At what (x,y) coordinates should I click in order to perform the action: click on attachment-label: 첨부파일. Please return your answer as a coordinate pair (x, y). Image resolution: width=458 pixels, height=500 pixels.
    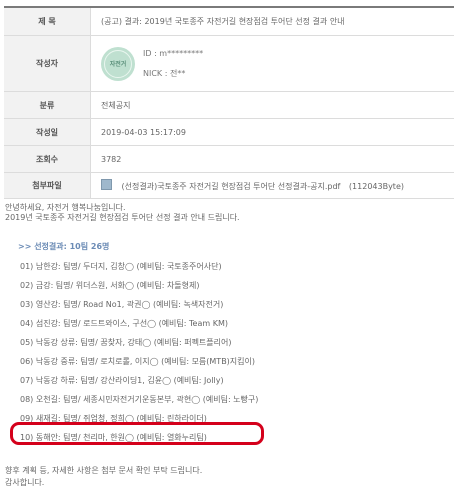
    Looking at the image, I should click on (47, 185).